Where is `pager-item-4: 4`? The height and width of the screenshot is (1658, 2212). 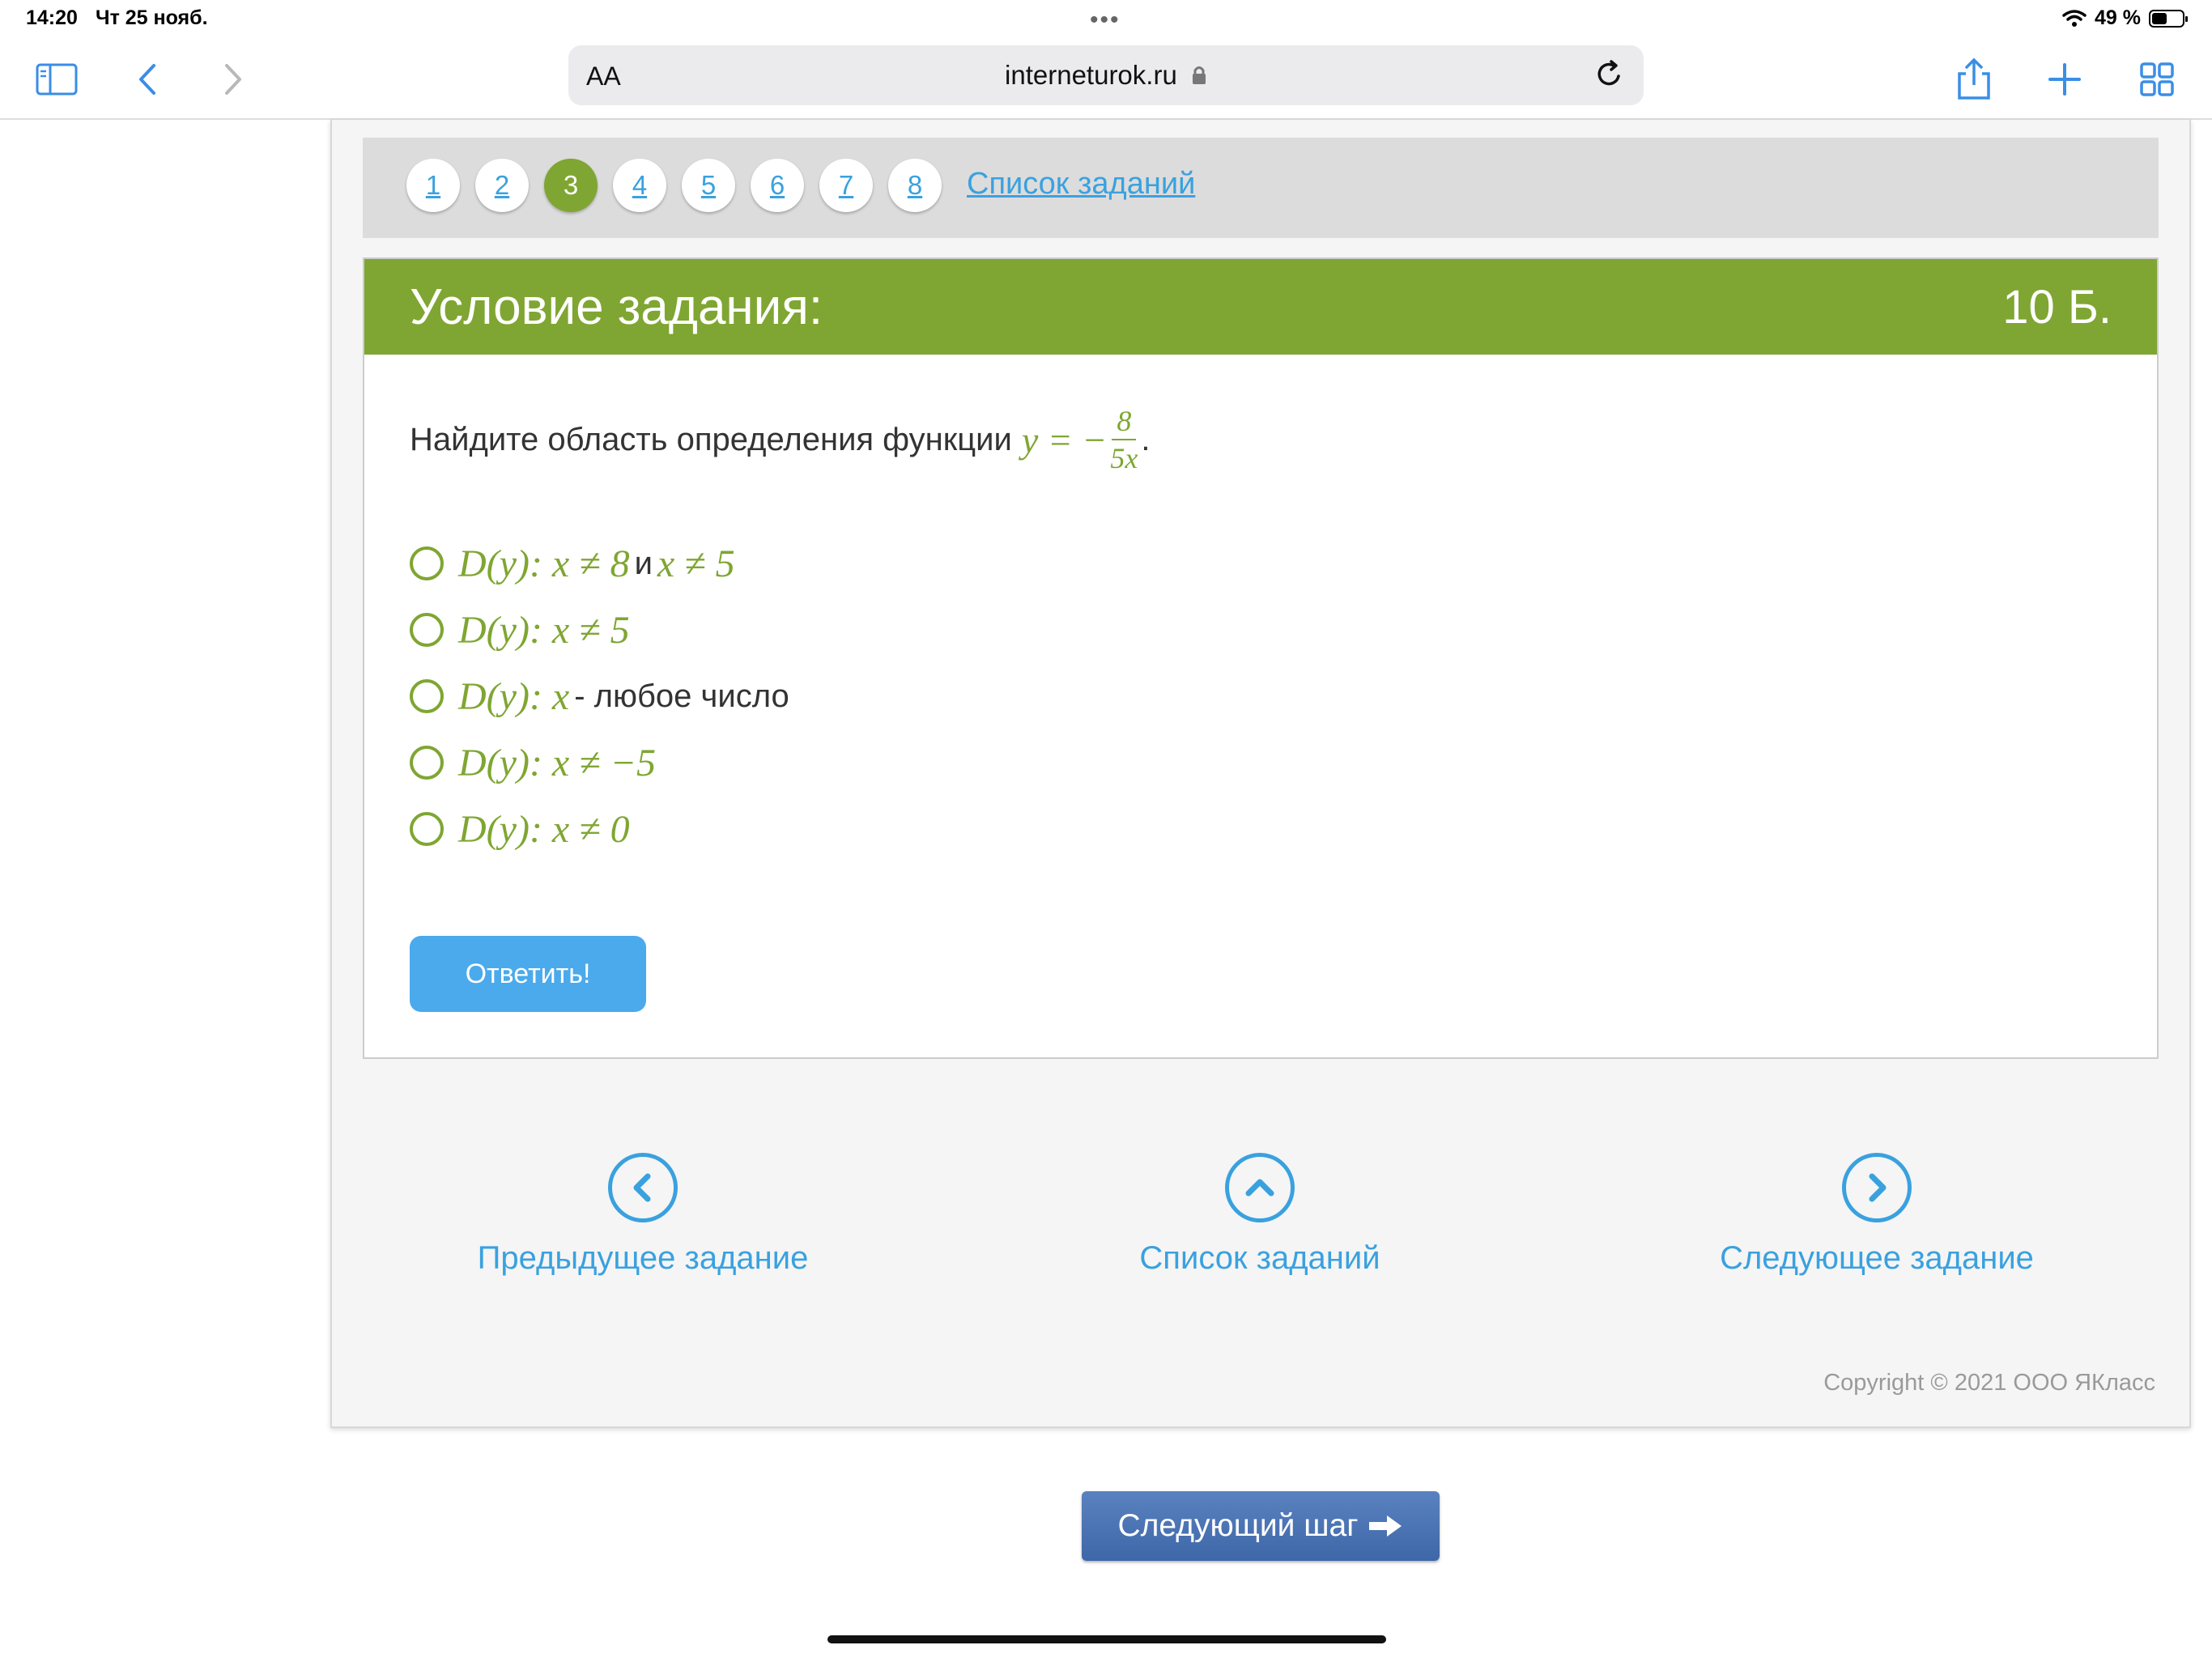
pager-item-4: 4 is located at coordinates (640, 185).